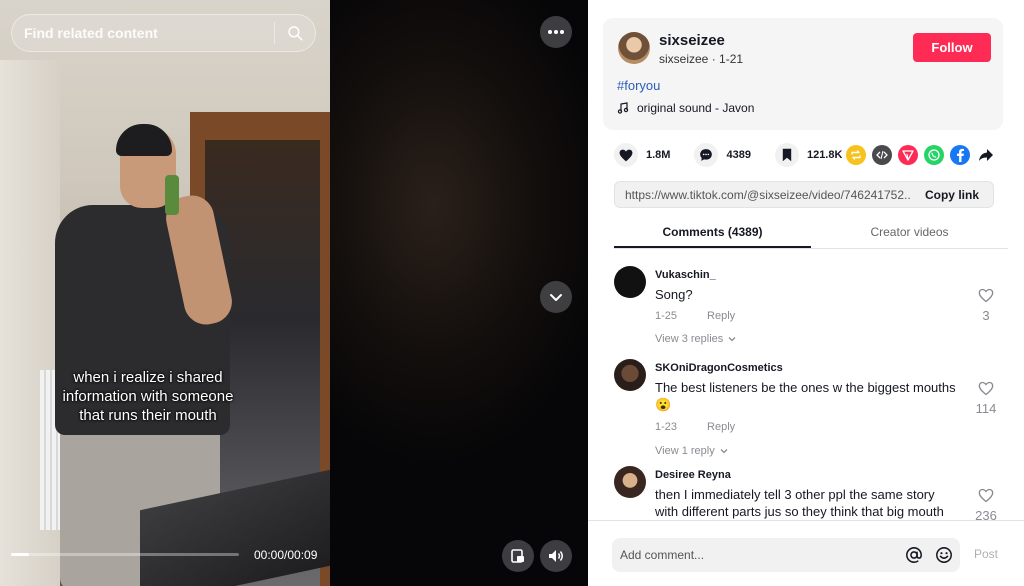  Describe the element at coordinates (638, 85) in the screenshot. I see `hashtag-link: #foryou` at that location.